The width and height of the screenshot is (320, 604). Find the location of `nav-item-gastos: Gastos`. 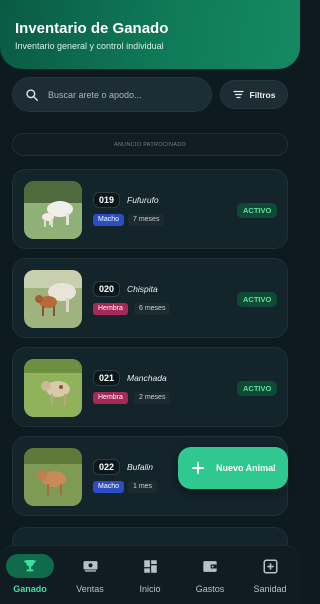

nav-item-gastos: Gastos is located at coordinates (210, 575).